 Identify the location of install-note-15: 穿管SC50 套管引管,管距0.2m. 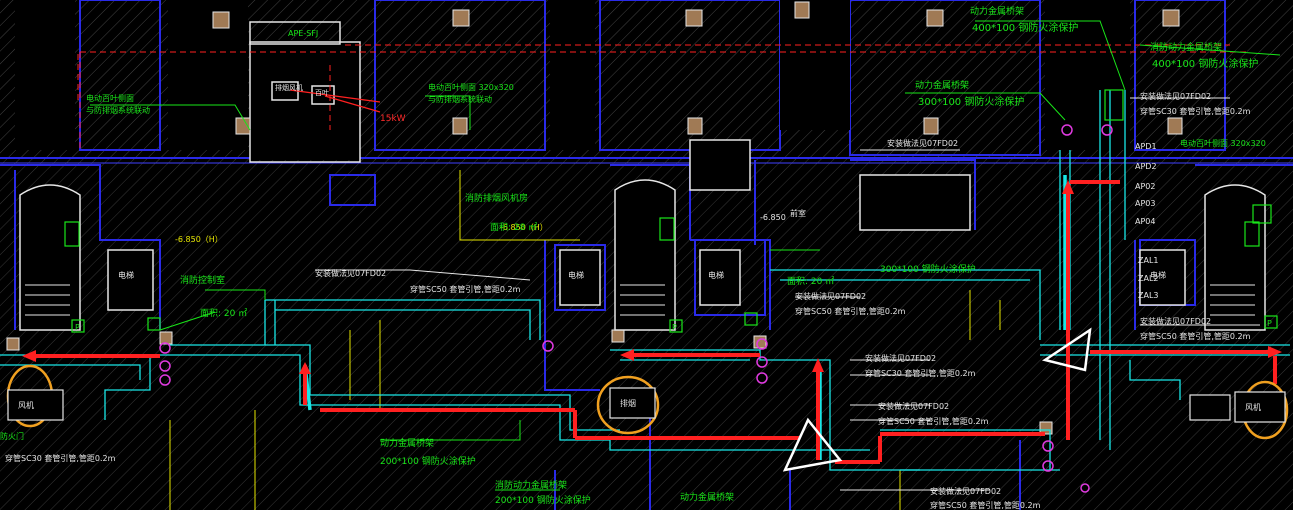
(985, 505).